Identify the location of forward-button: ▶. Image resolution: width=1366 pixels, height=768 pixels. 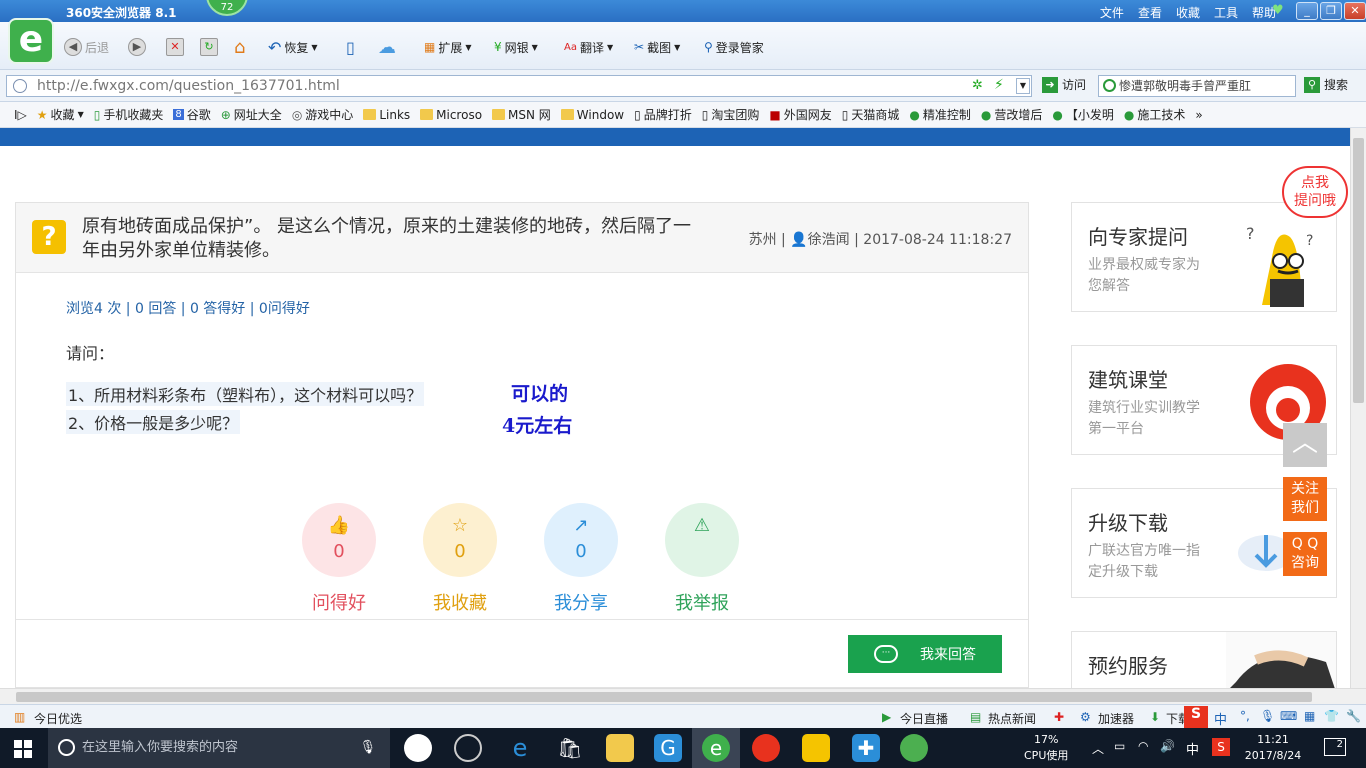
(137, 47).